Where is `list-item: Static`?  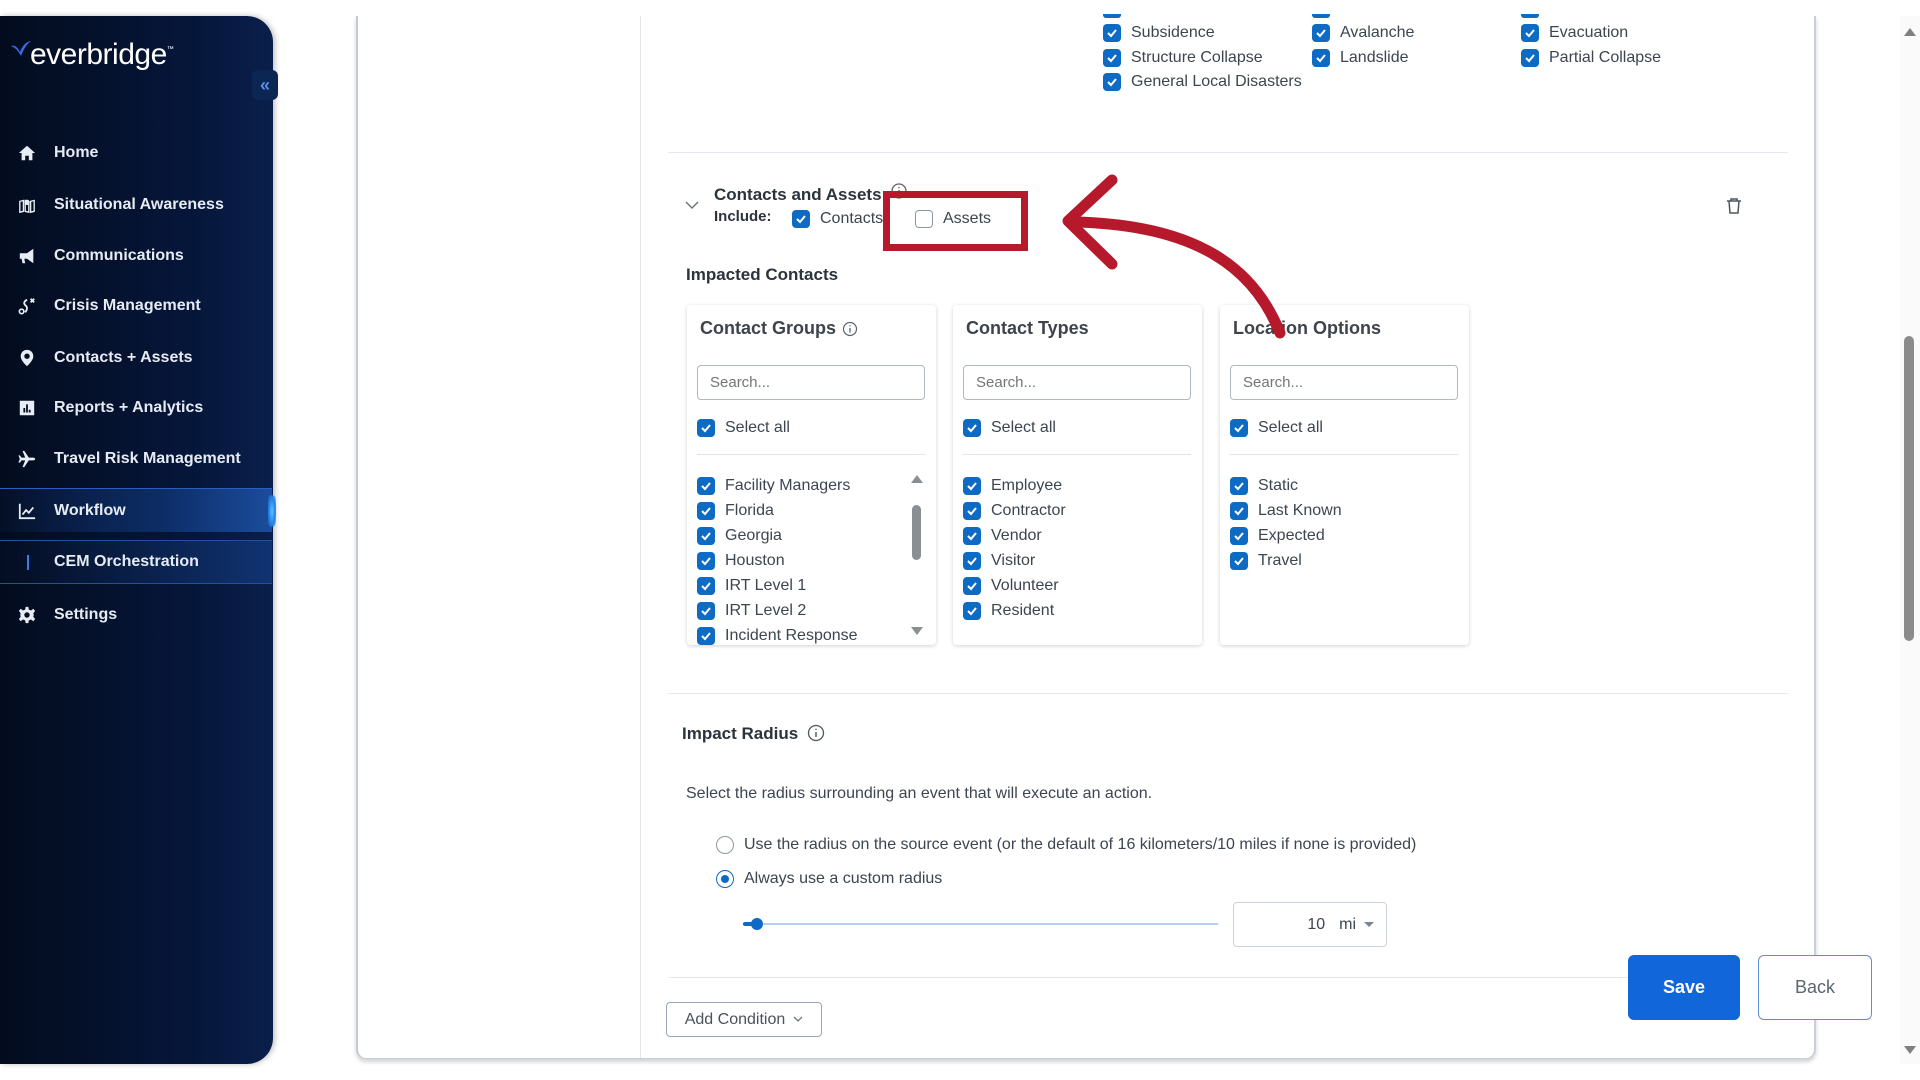 list-item: Static is located at coordinates (1286, 485).